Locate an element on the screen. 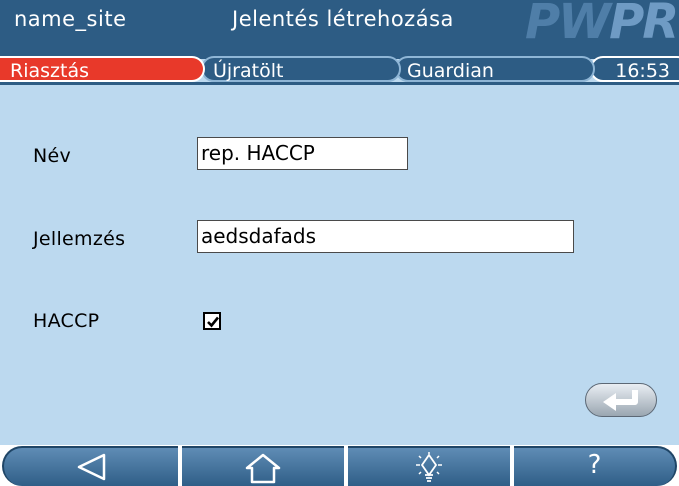 The width and height of the screenshot is (679, 486). logo-text-a: PW is located at coordinates (568, 20).